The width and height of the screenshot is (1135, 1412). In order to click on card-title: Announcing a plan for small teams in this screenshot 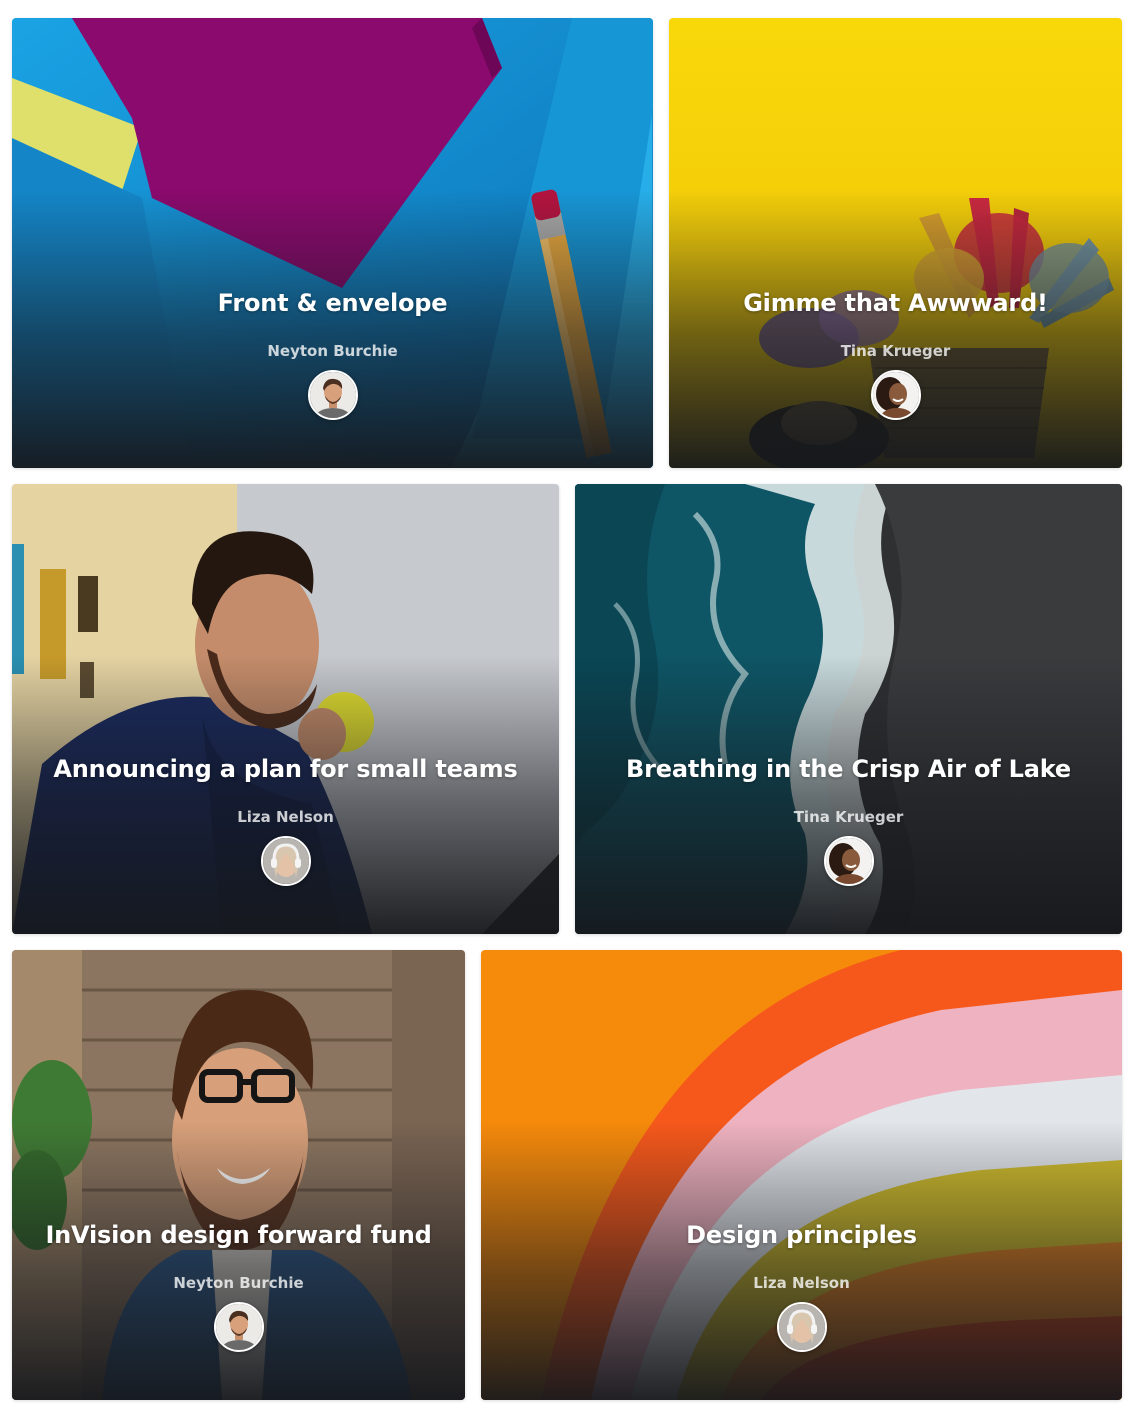, I will do `click(285, 769)`.